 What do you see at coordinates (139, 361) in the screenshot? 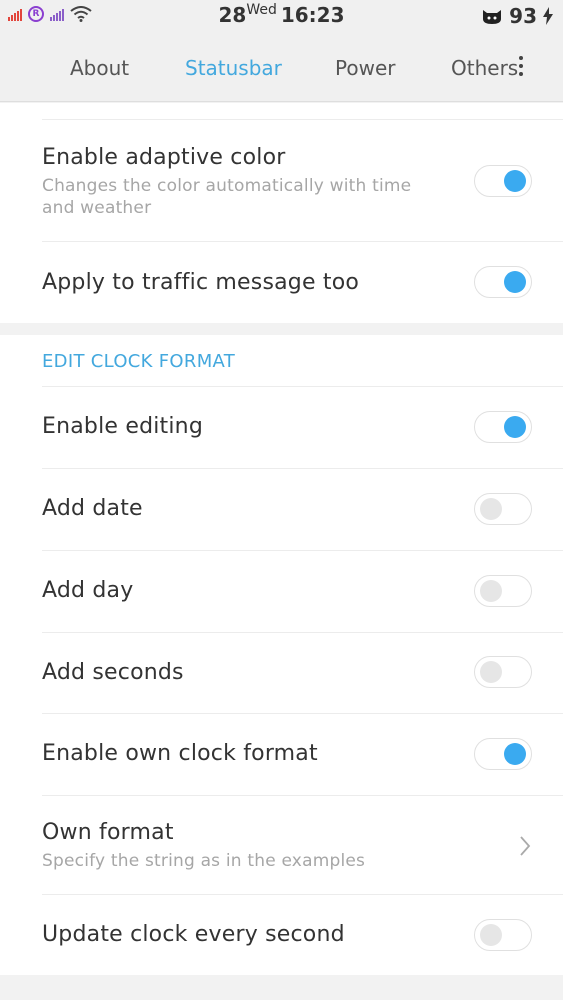
I see `category-header: EDIT CLOCK FORMAT` at bounding box center [139, 361].